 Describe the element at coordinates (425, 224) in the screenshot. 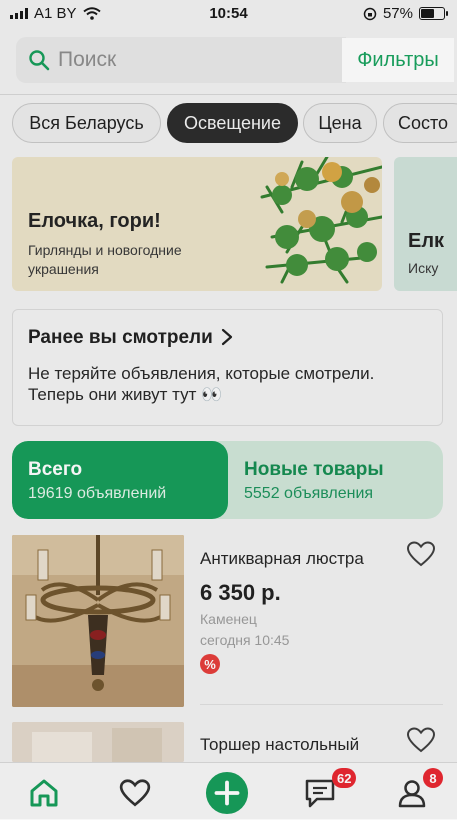

I see `promo-banner-trees: Елк Иску` at that location.